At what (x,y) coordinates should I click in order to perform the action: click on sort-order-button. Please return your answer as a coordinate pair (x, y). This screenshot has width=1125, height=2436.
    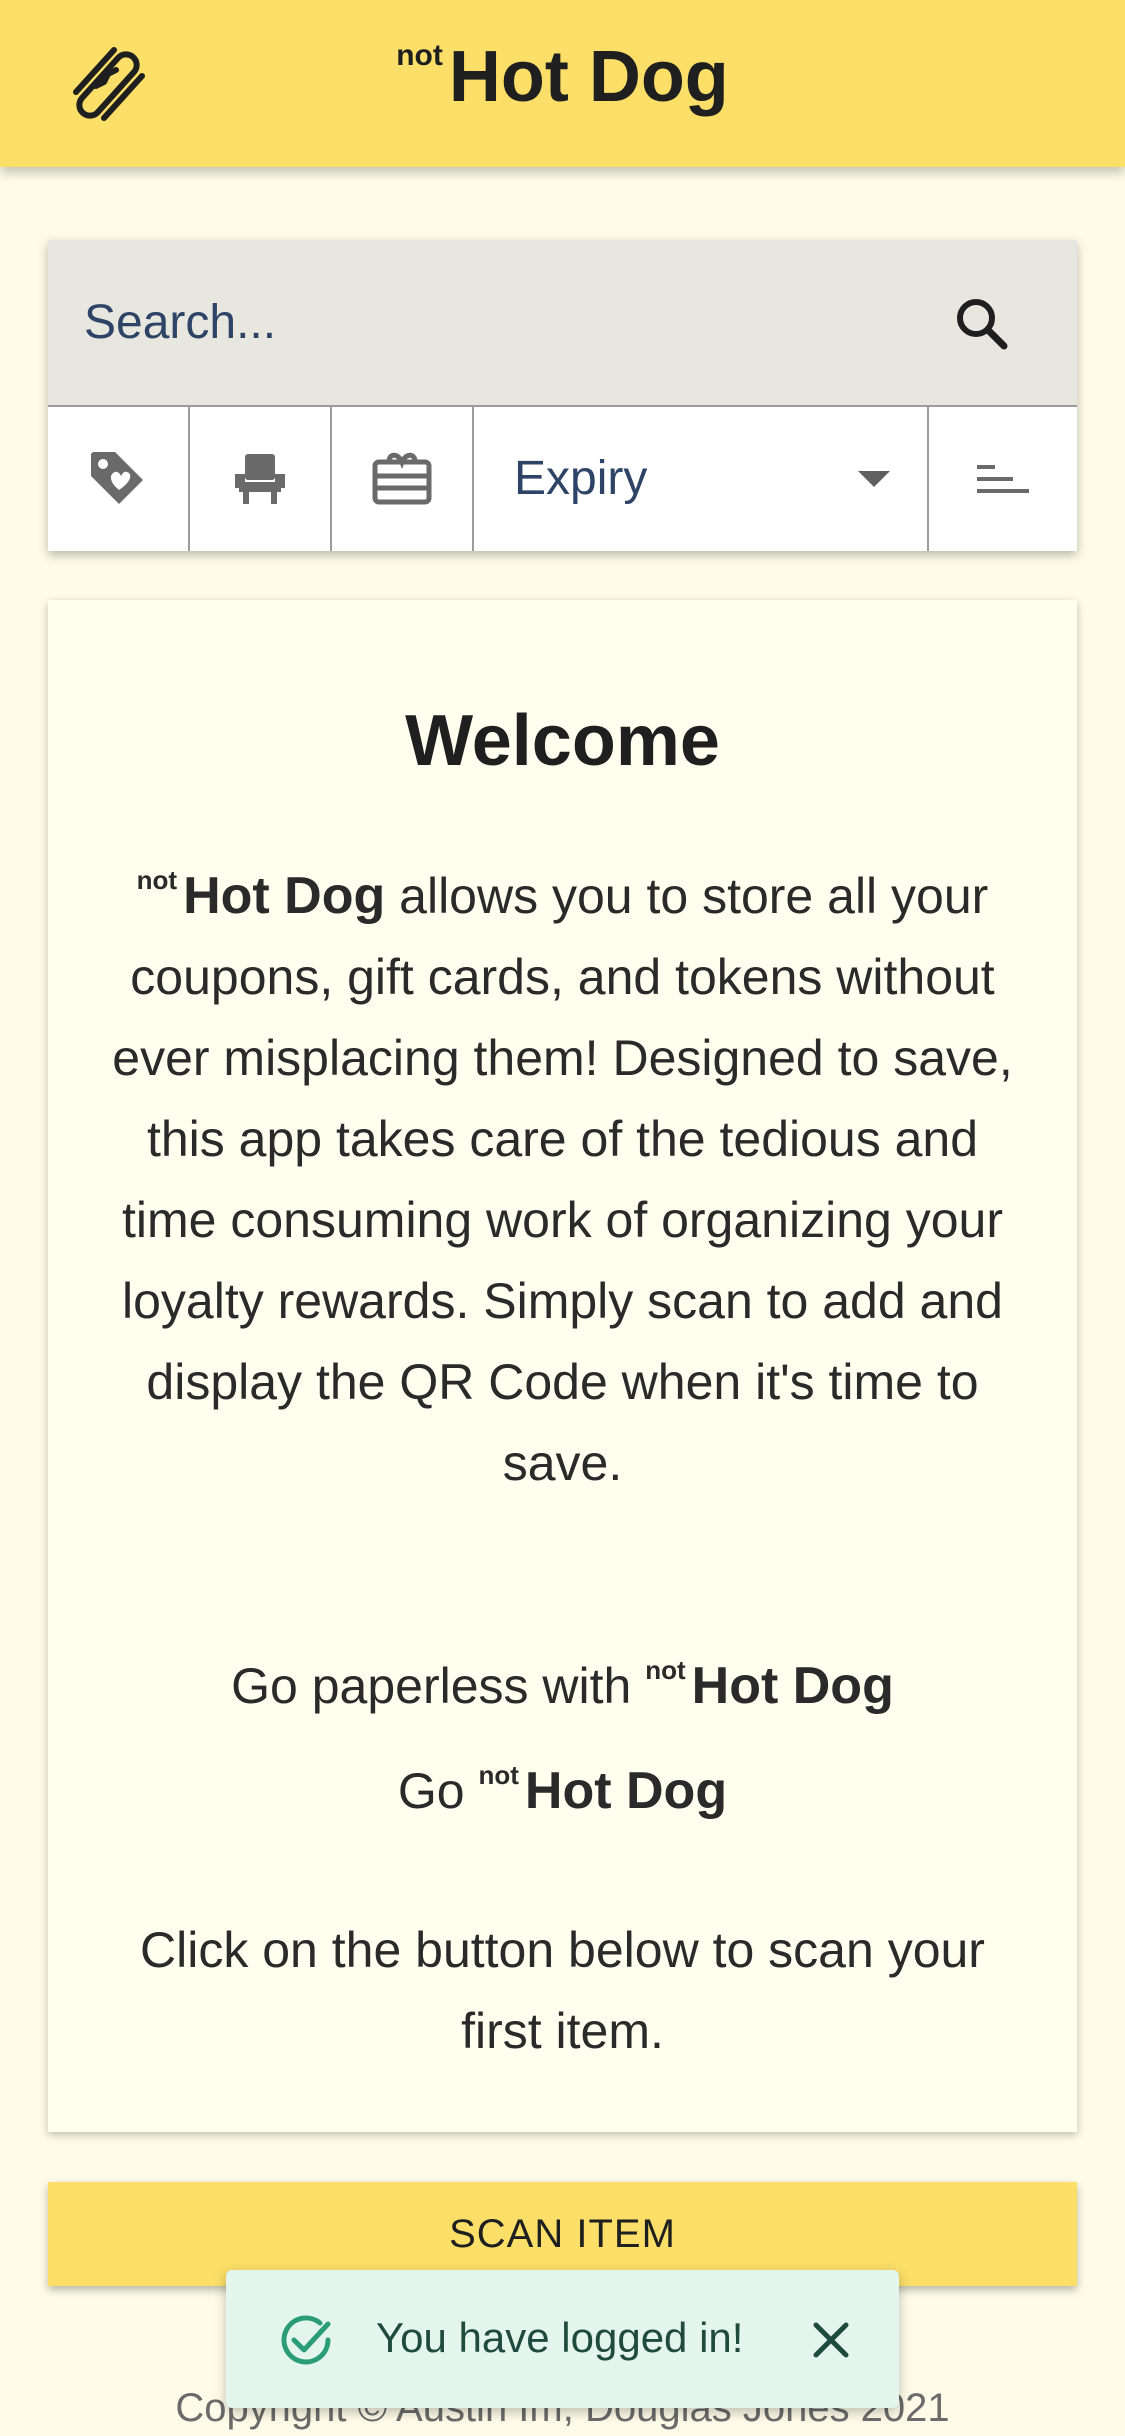
    Looking at the image, I should click on (1003, 479).